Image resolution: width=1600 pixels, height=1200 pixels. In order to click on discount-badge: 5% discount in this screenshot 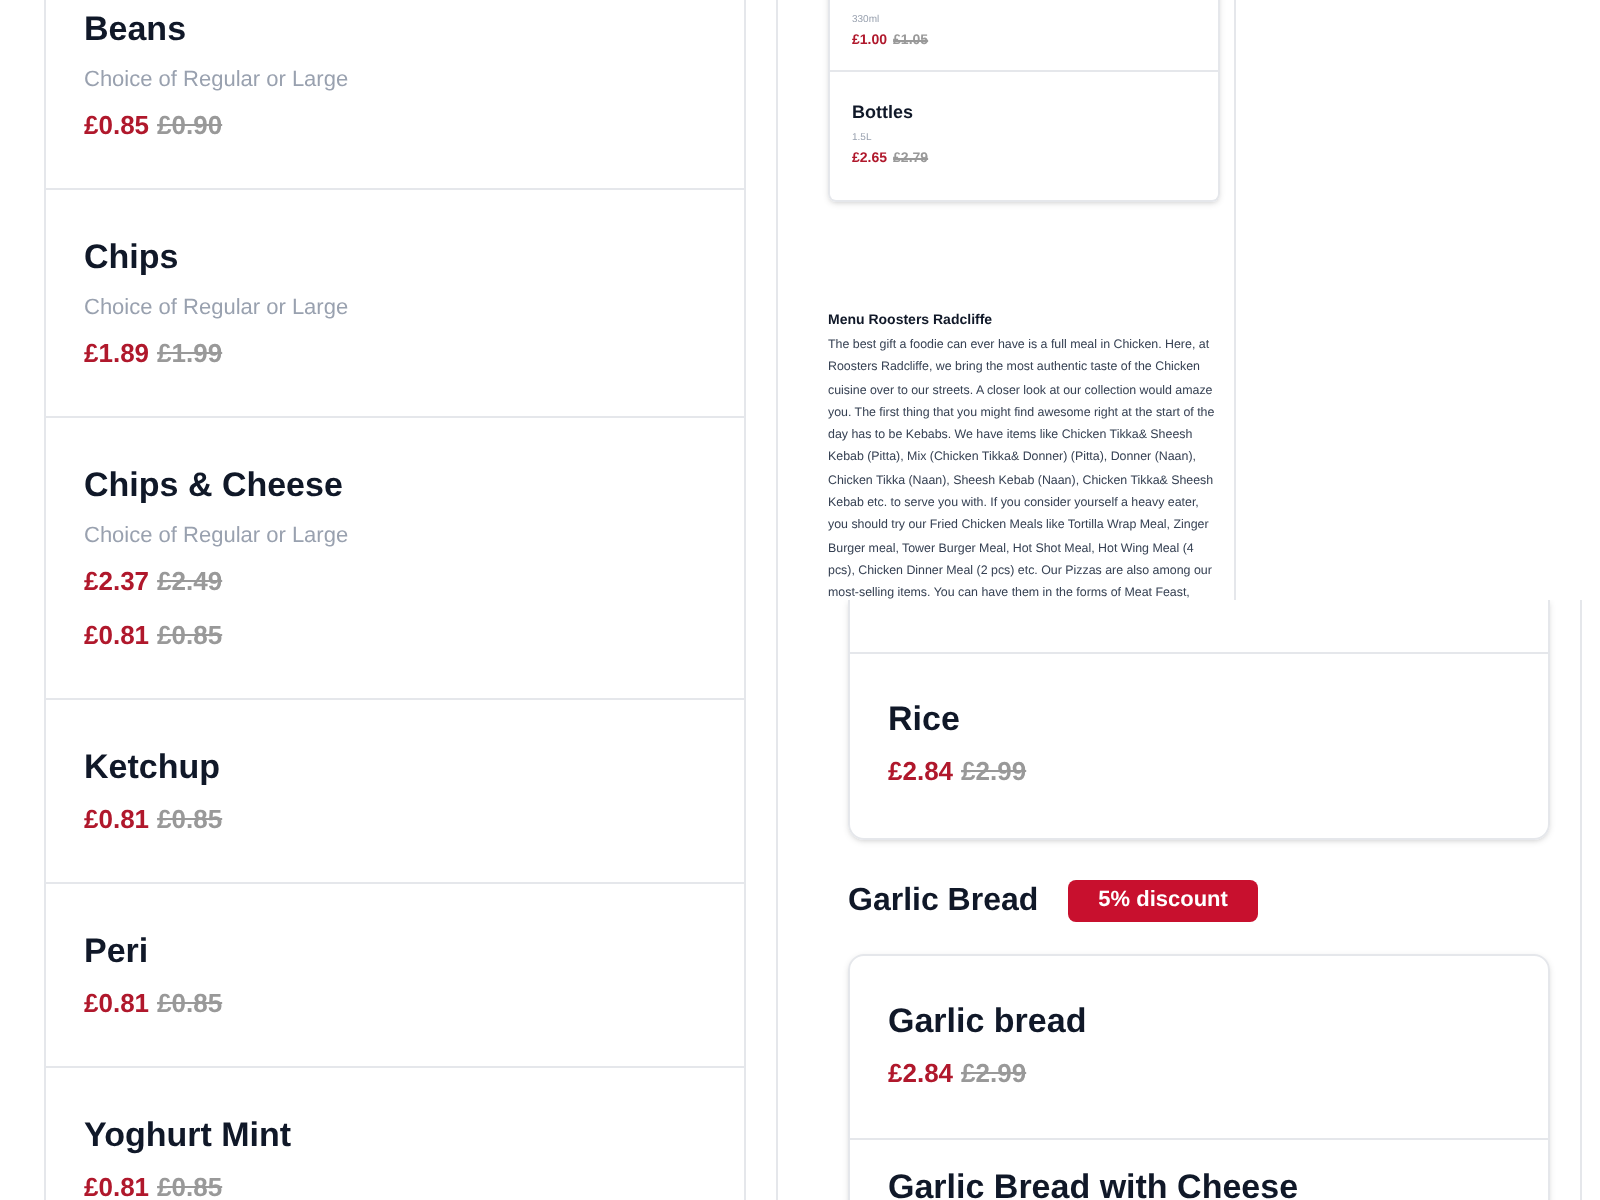, I will do `click(1163, 901)`.